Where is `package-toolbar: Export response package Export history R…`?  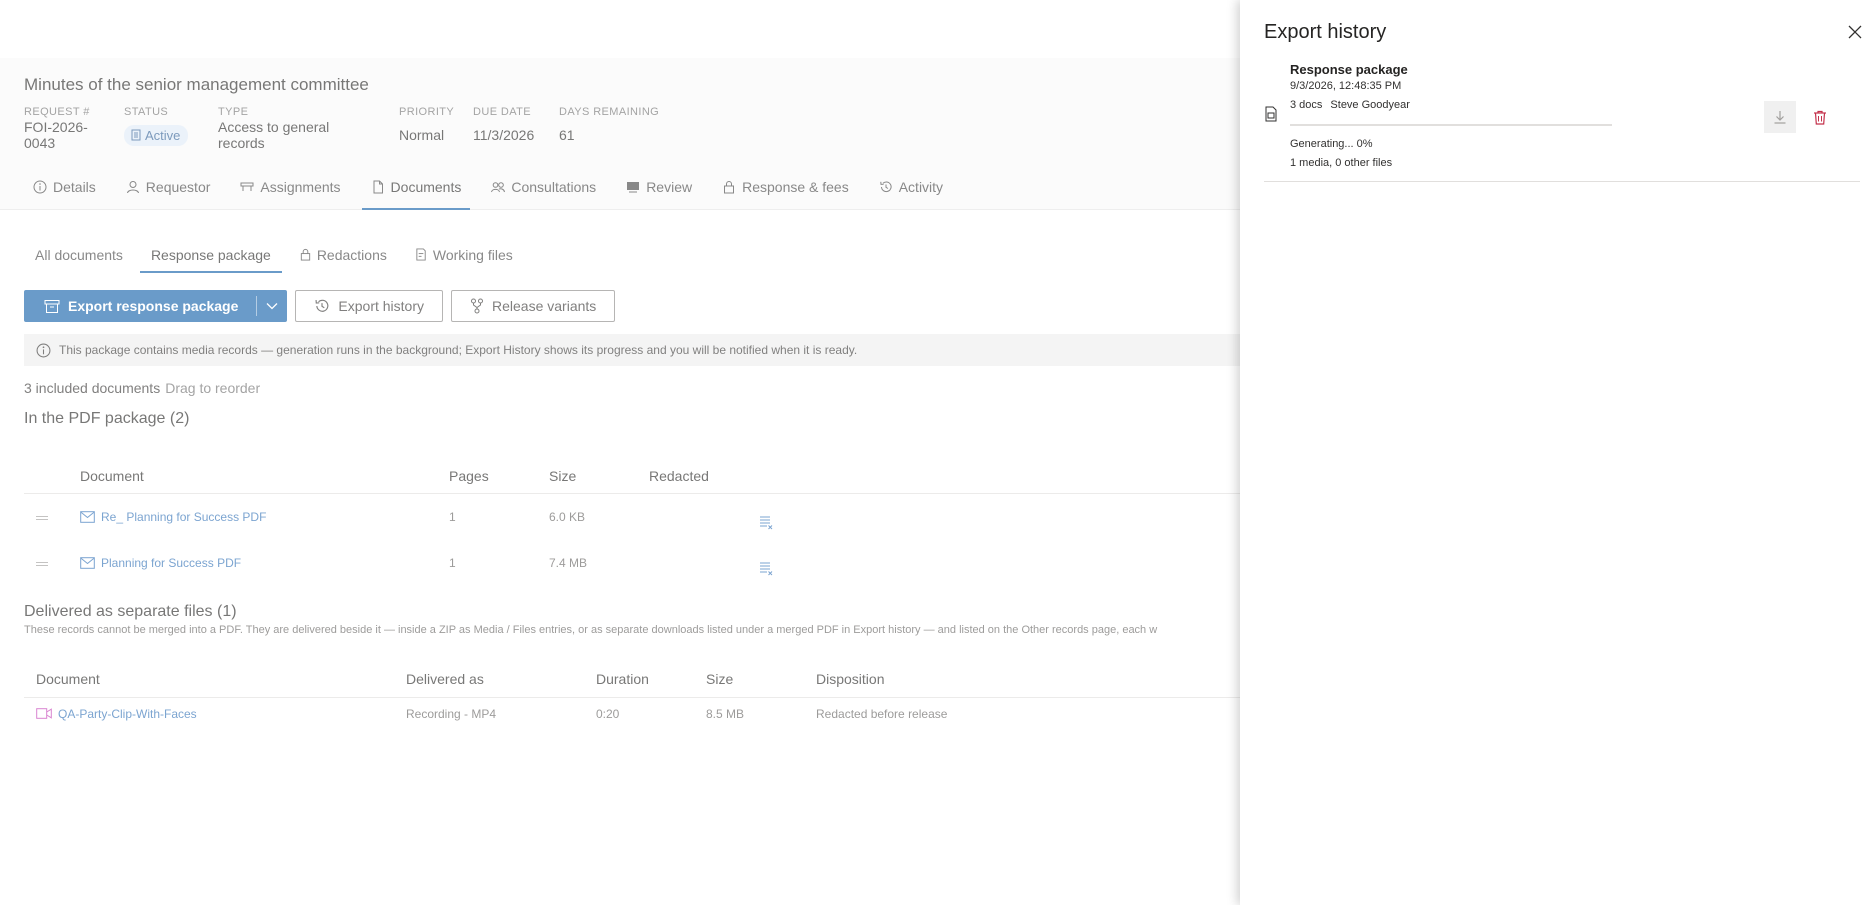 package-toolbar: Export response package Export history R… is located at coordinates (320, 306).